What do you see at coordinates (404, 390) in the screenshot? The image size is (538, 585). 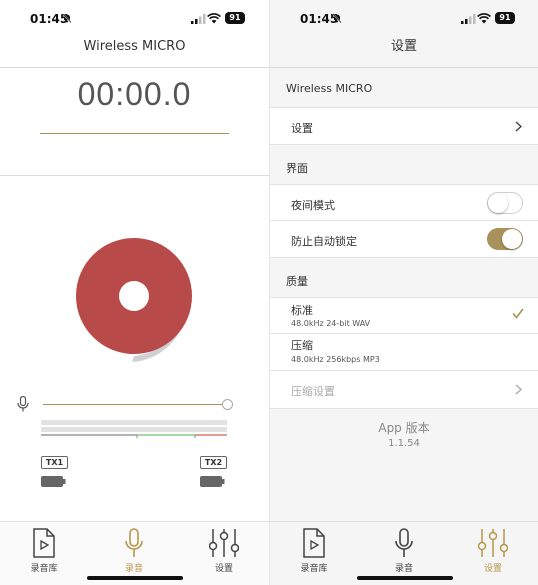 I see `compression-settings-row: 压缩设置` at bounding box center [404, 390].